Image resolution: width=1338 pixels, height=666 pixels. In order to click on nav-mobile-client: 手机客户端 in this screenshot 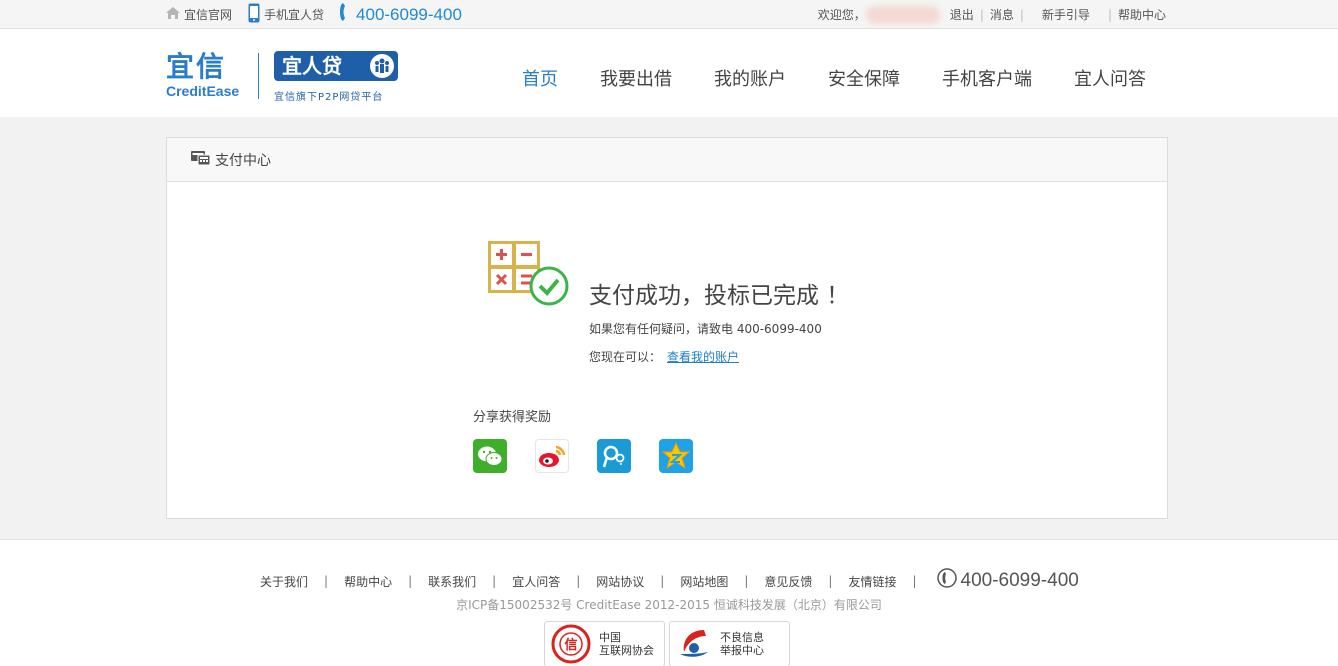, I will do `click(987, 78)`.